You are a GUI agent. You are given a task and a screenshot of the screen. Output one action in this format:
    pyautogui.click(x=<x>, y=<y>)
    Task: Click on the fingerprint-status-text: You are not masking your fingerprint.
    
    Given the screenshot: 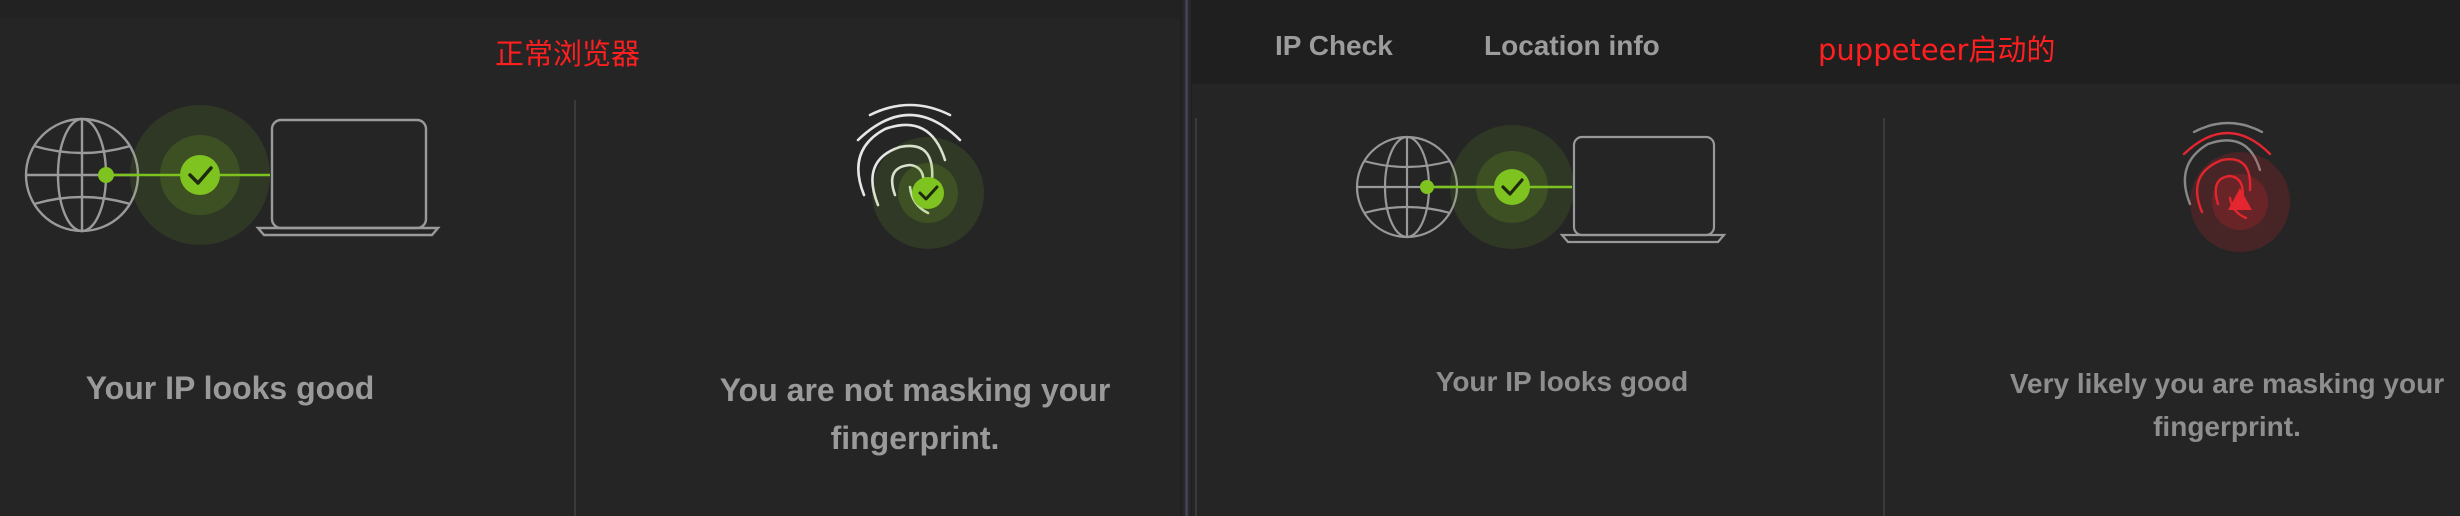 What is the action you would take?
    pyautogui.click(x=915, y=414)
    